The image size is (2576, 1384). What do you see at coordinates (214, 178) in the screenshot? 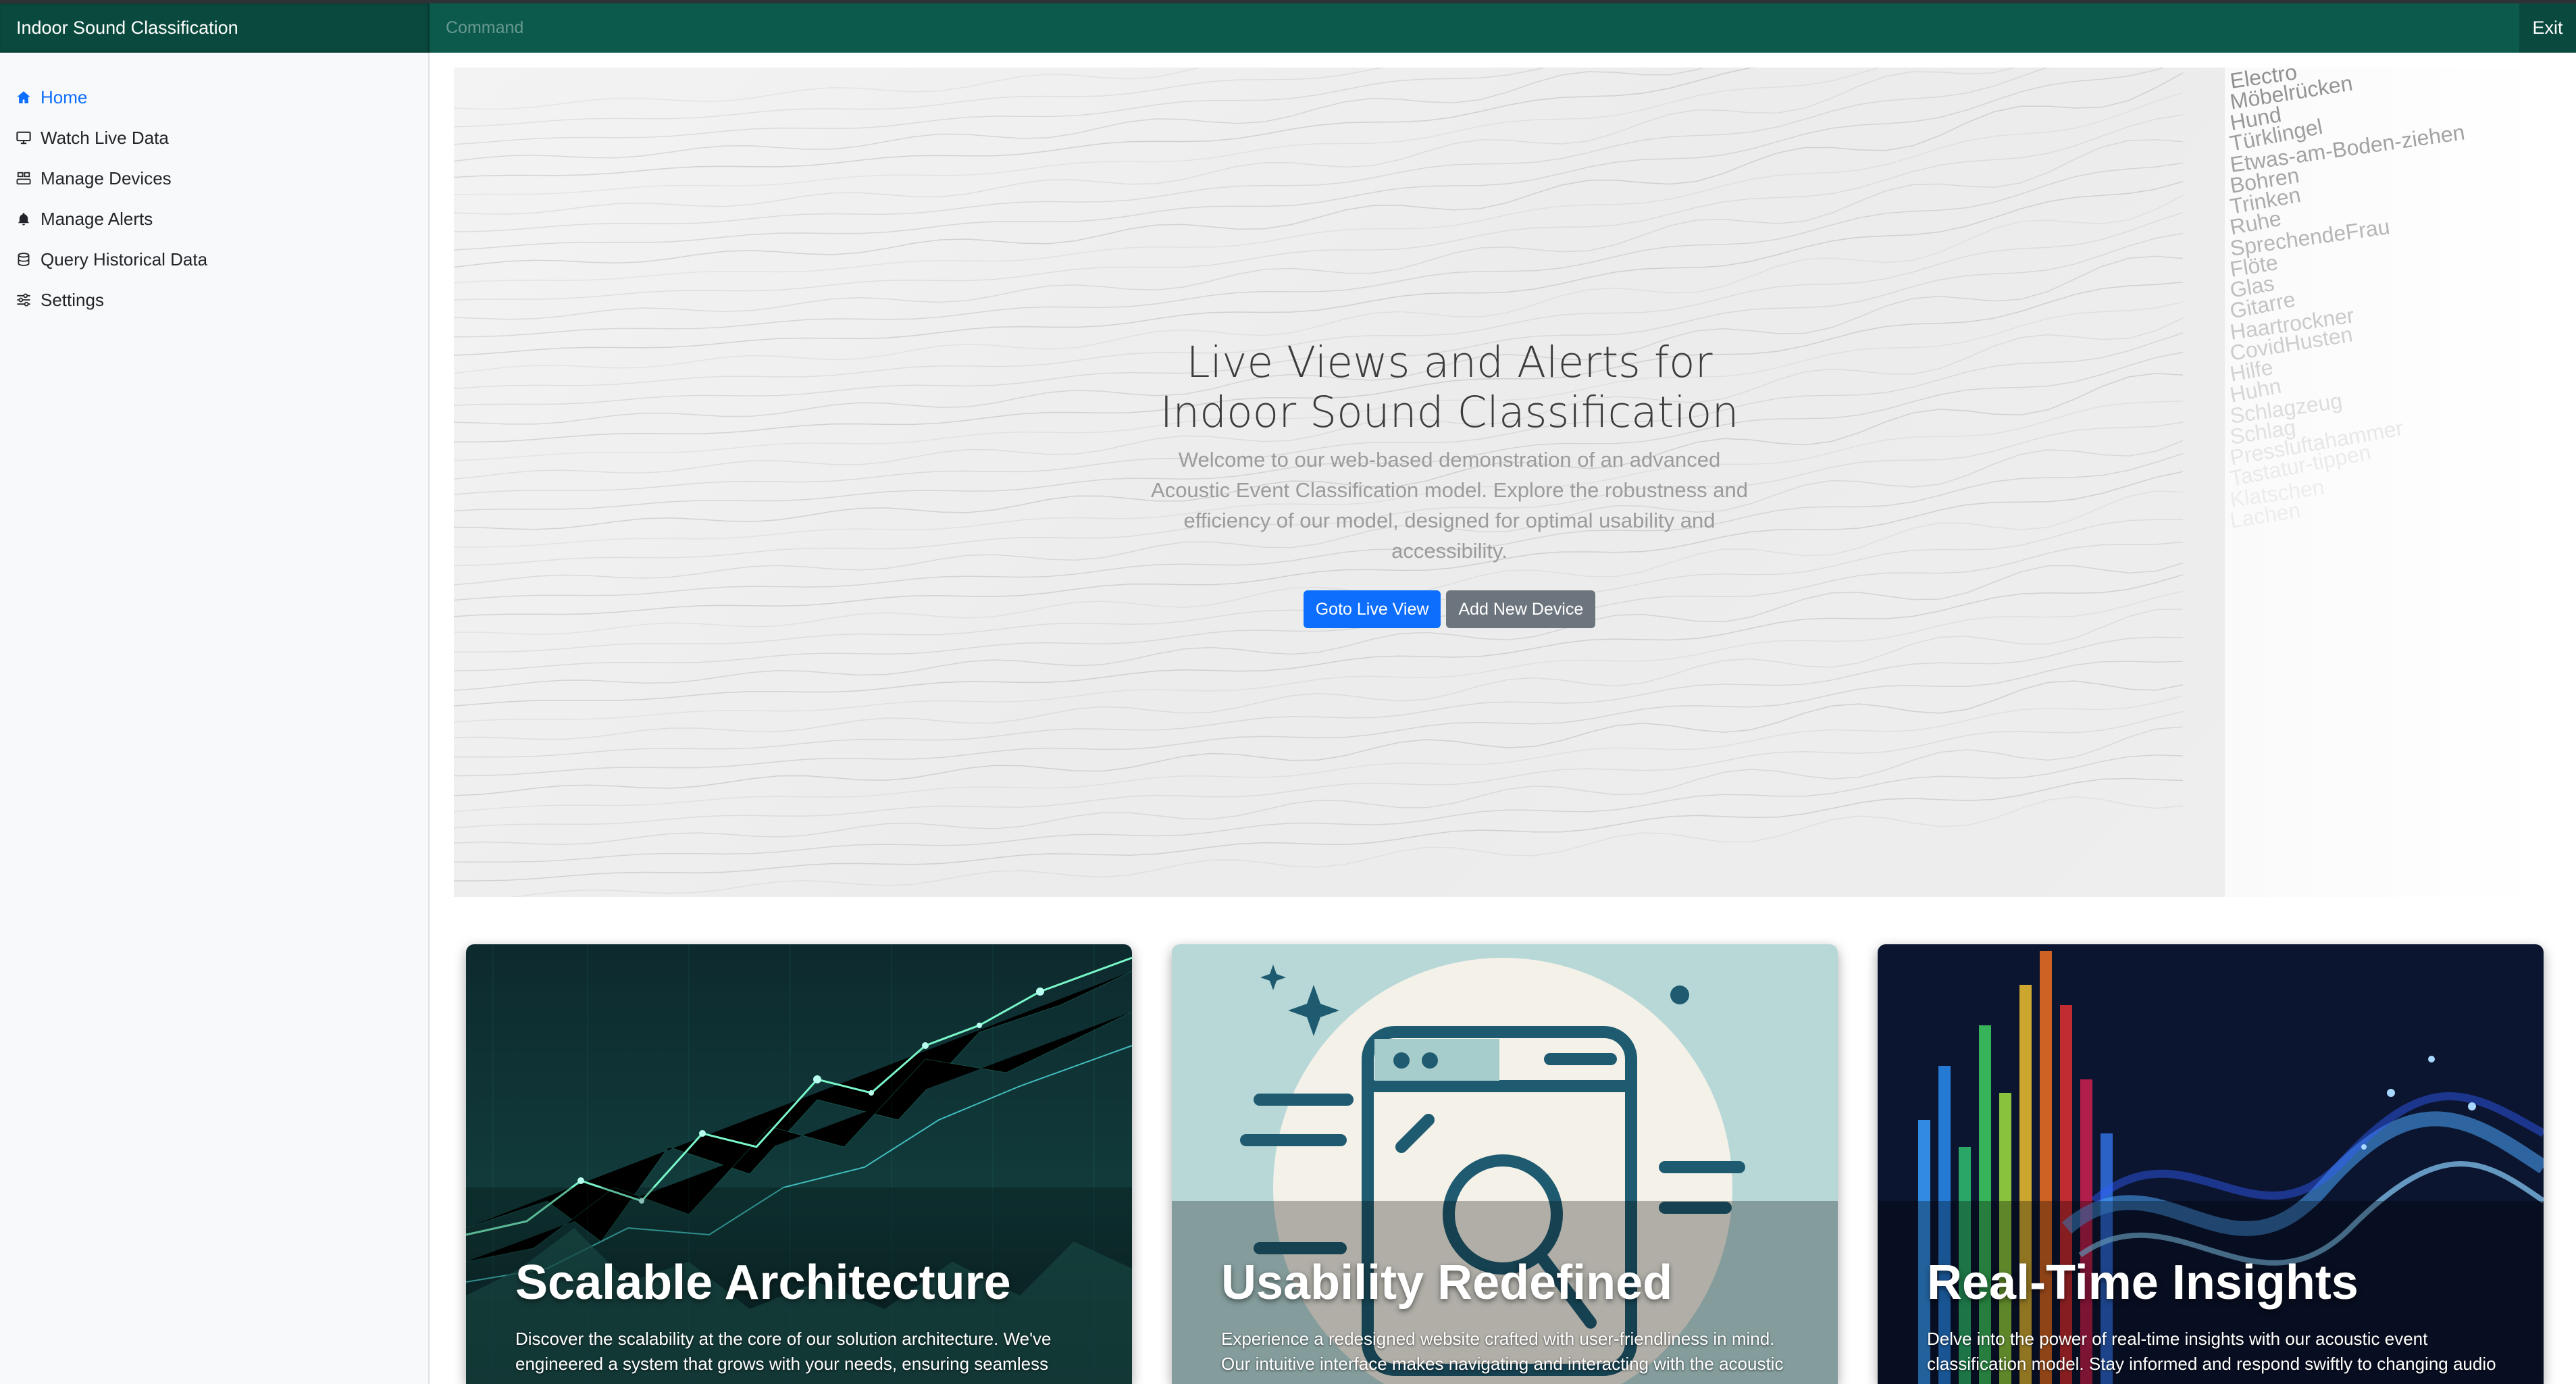
I see `sidebar-item-manage-devices: Manage Devices` at bounding box center [214, 178].